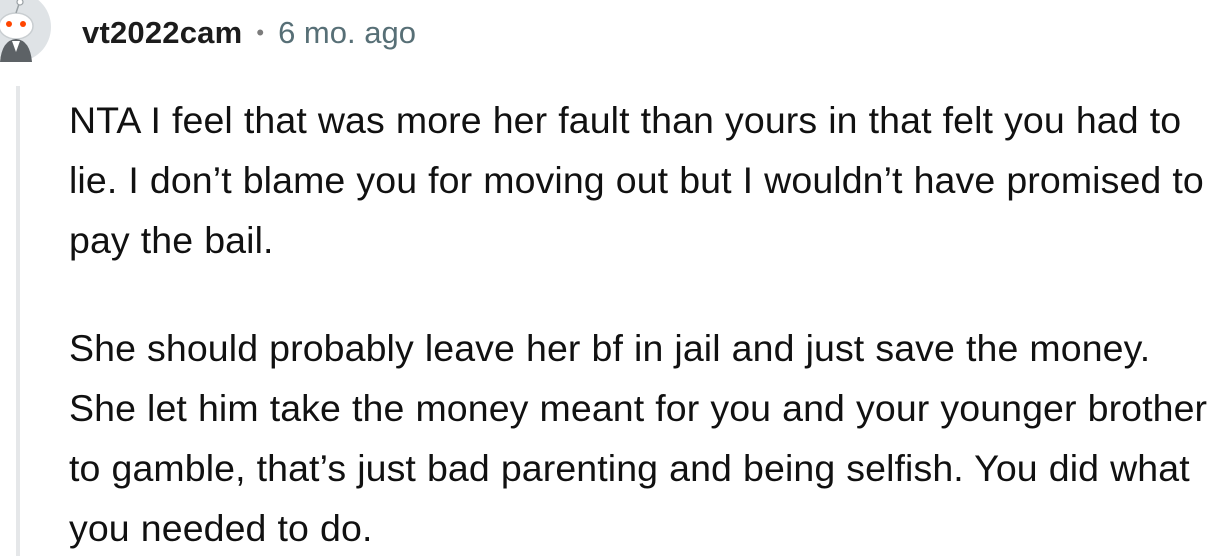 Image resolution: width=1219 pixels, height=558 pixels. Describe the element at coordinates (162, 33) in the screenshot. I see `comment-author: vt2022cam` at that location.